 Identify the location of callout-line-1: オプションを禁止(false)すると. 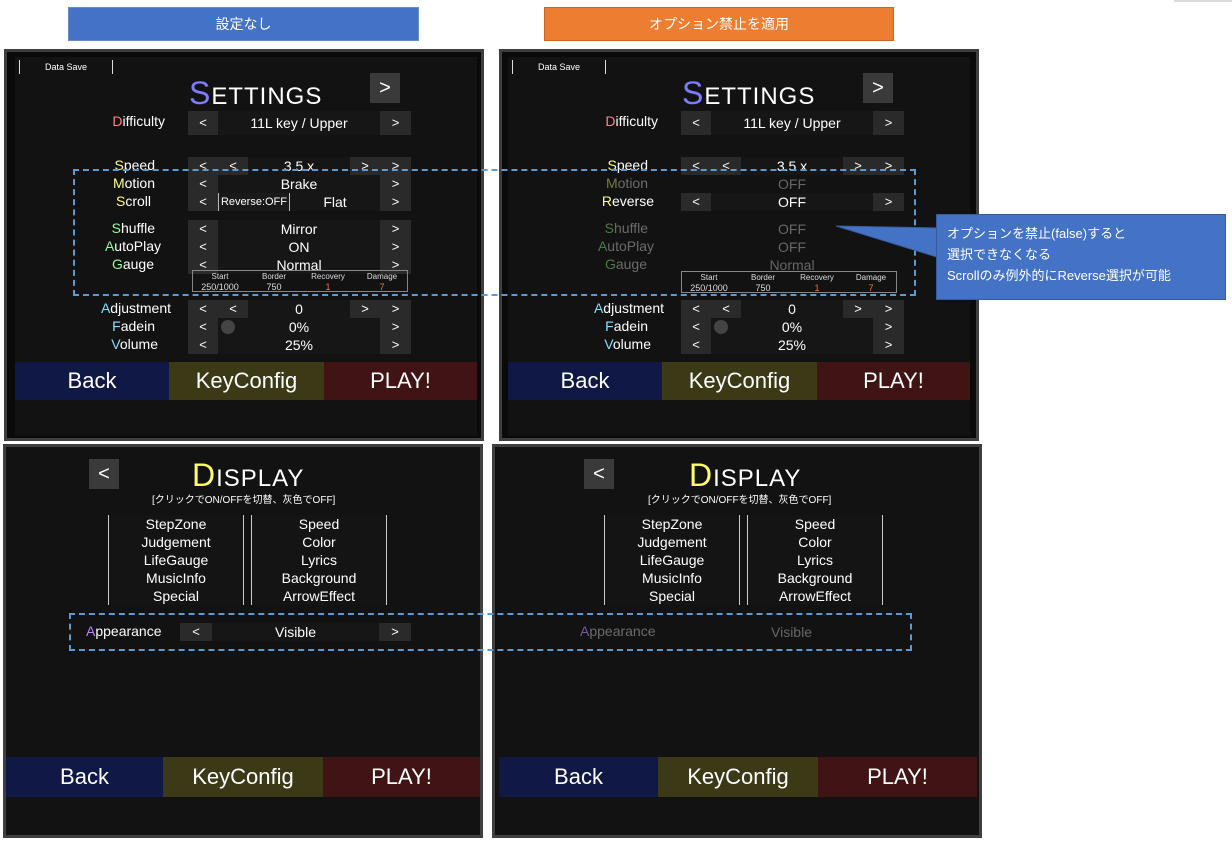
(1037, 233).